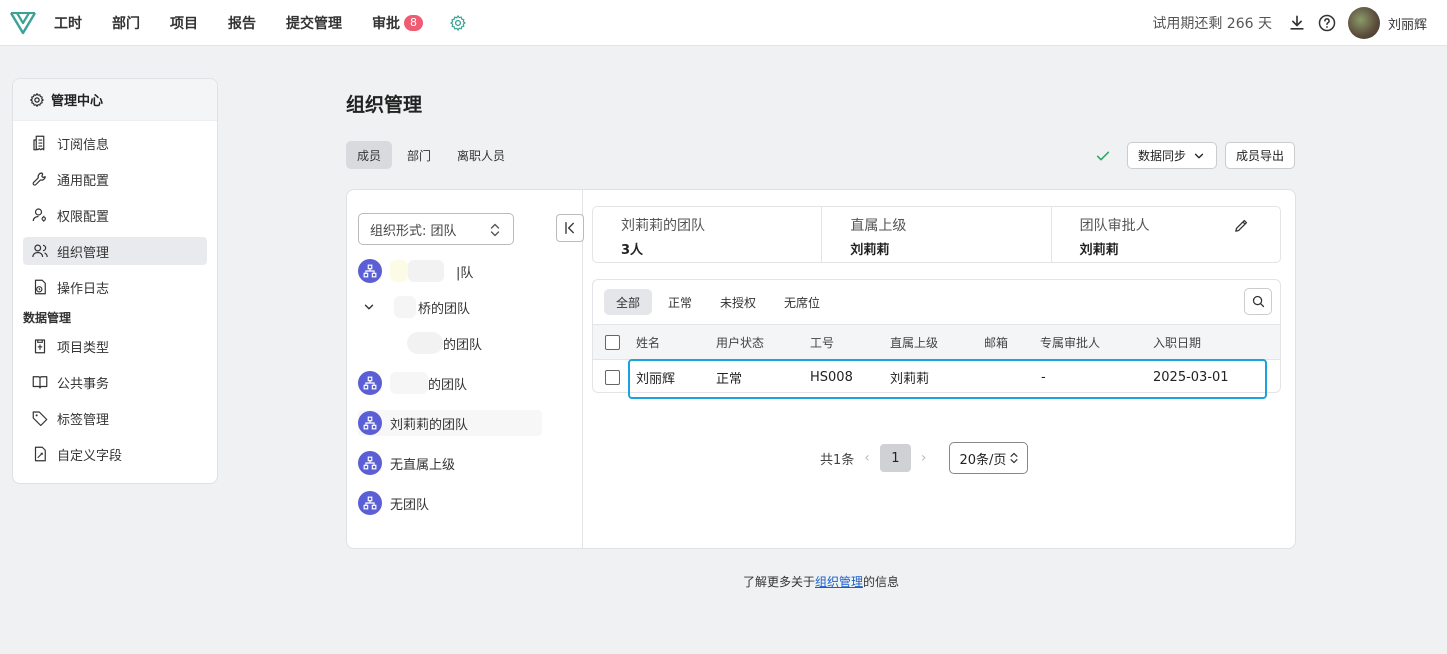  What do you see at coordinates (822, 342) in the screenshot?
I see `column-header: 工号` at bounding box center [822, 342].